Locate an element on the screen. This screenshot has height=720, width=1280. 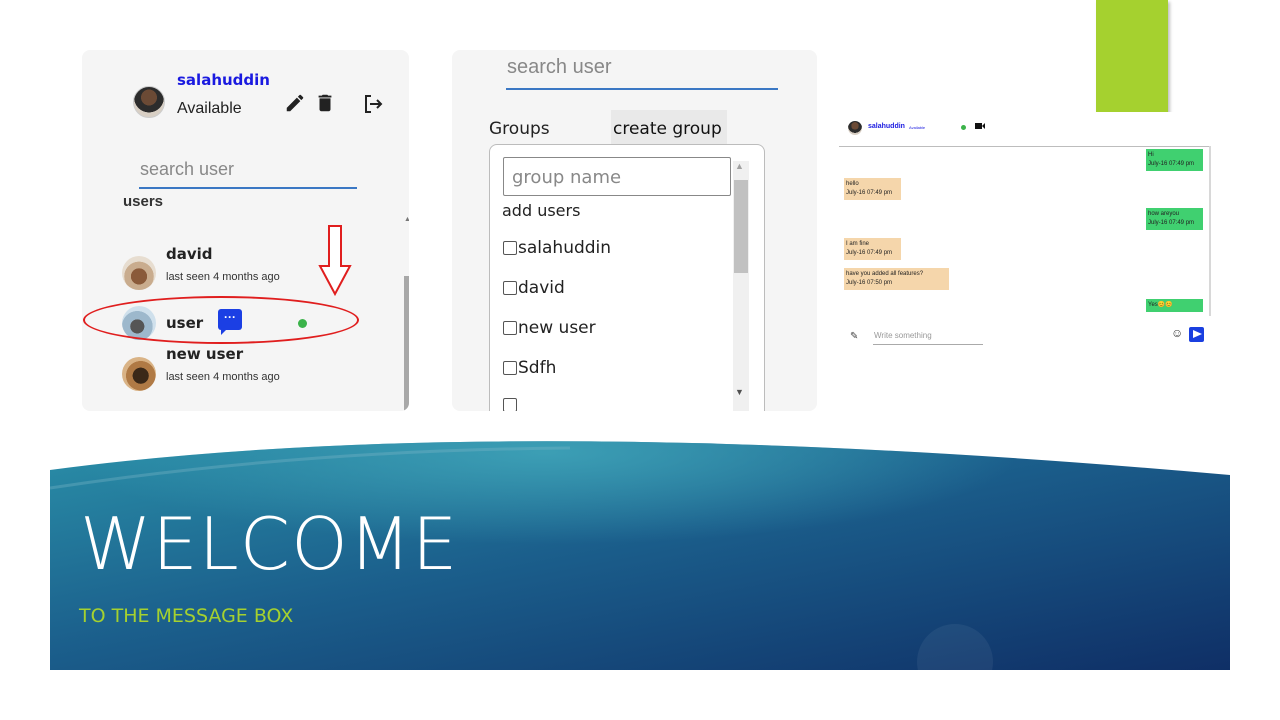
delete-icon is located at coordinates (325, 103).